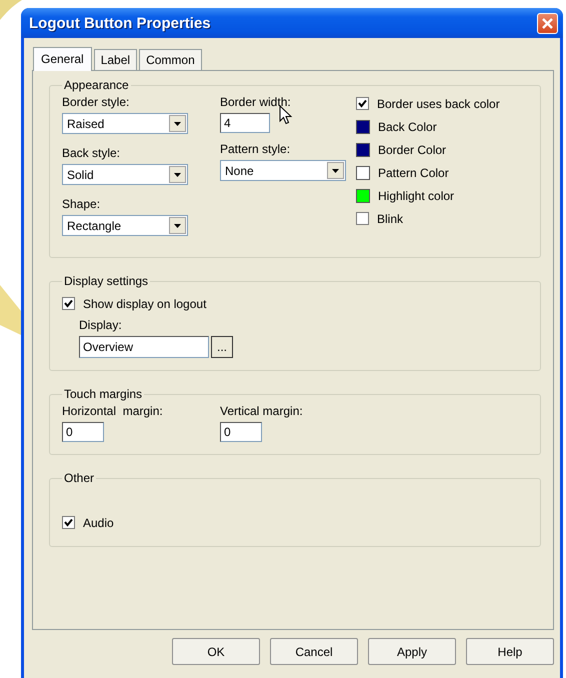 Image resolution: width=566 pixels, height=678 pixels. What do you see at coordinates (62, 59) in the screenshot?
I see `tab: General` at bounding box center [62, 59].